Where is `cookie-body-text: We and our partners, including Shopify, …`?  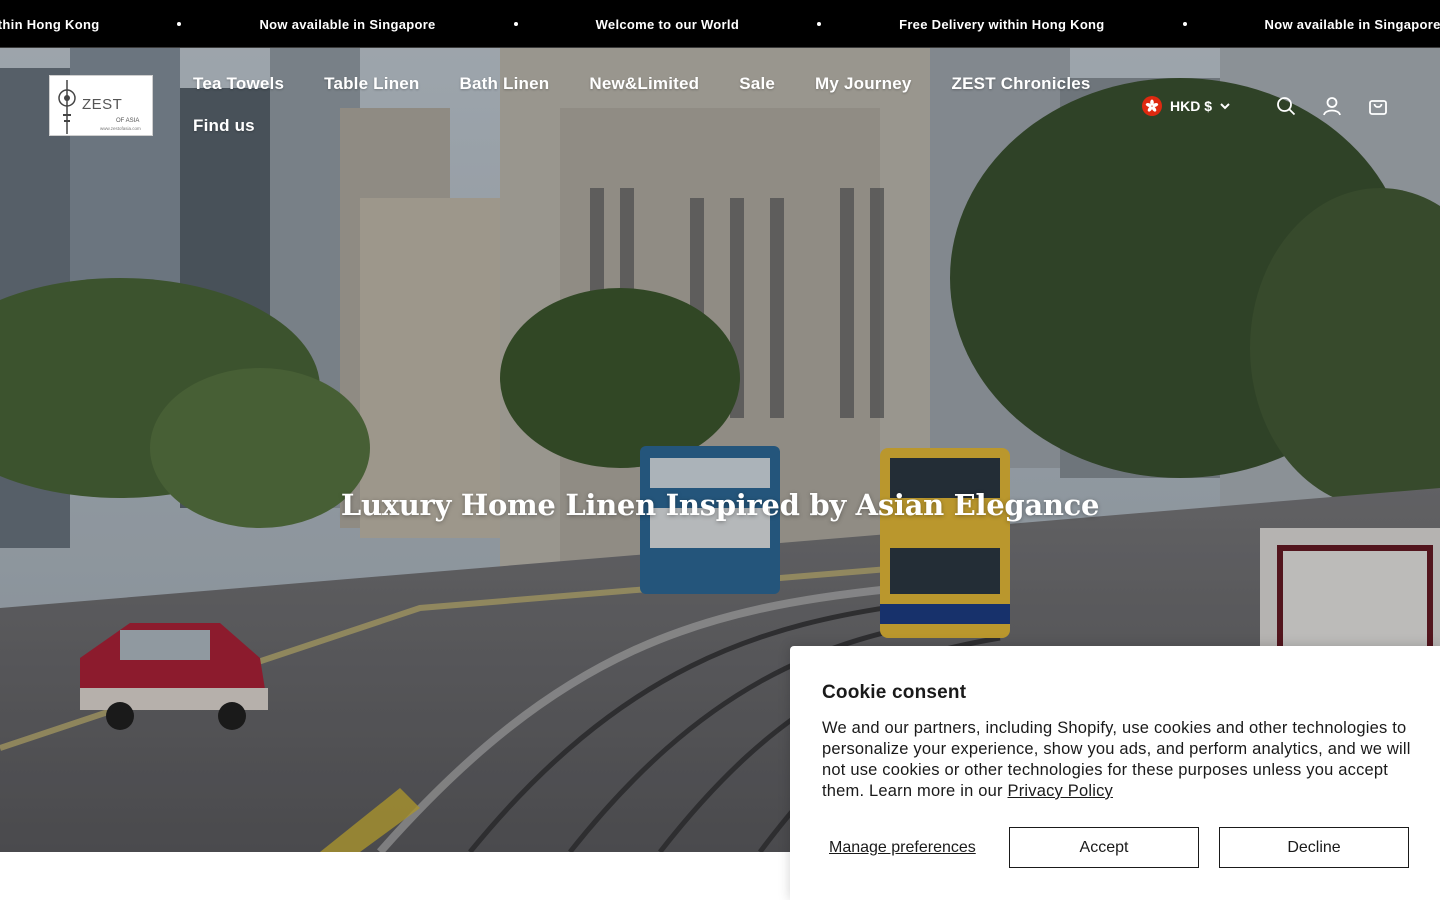 cookie-body-text: We and our partners, including Shopify, … is located at coordinates (1116, 759).